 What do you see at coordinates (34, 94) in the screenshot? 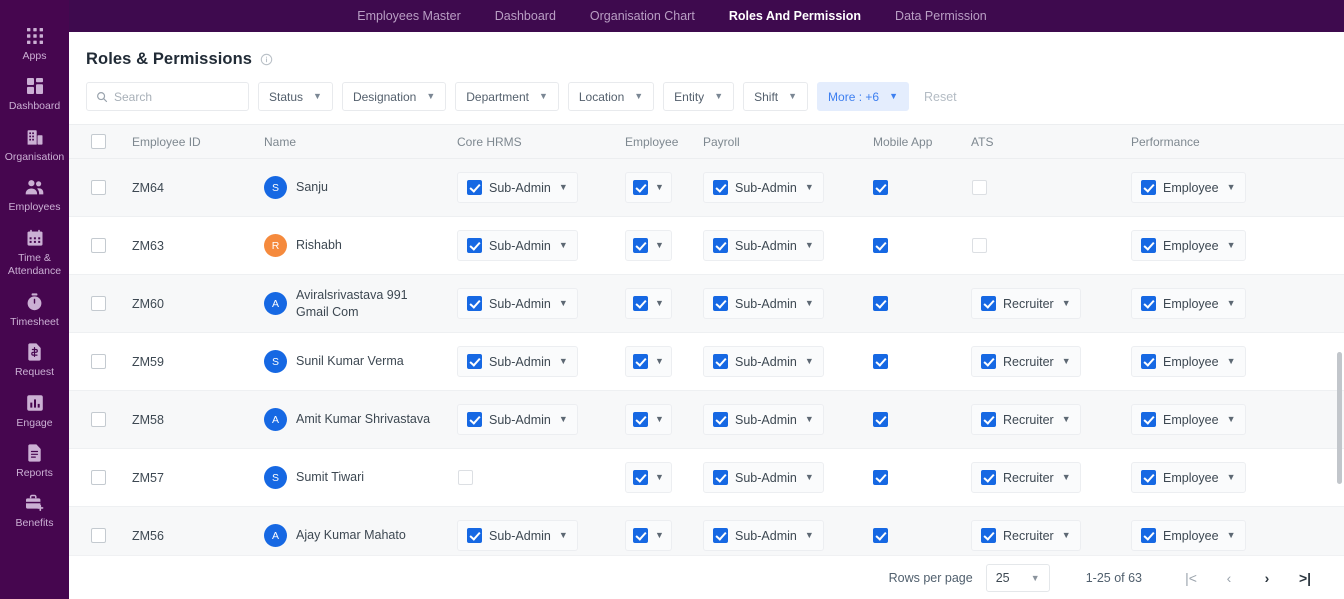
I see `sidebar-item-dashboard: Dashboard` at bounding box center [34, 94].